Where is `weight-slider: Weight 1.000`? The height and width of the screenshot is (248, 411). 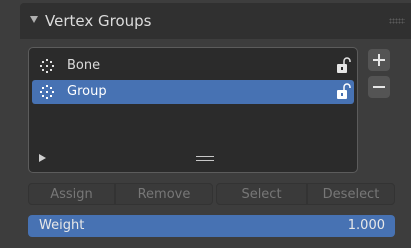 weight-slider: Weight 1.000 is located at coordinates (211, 226).